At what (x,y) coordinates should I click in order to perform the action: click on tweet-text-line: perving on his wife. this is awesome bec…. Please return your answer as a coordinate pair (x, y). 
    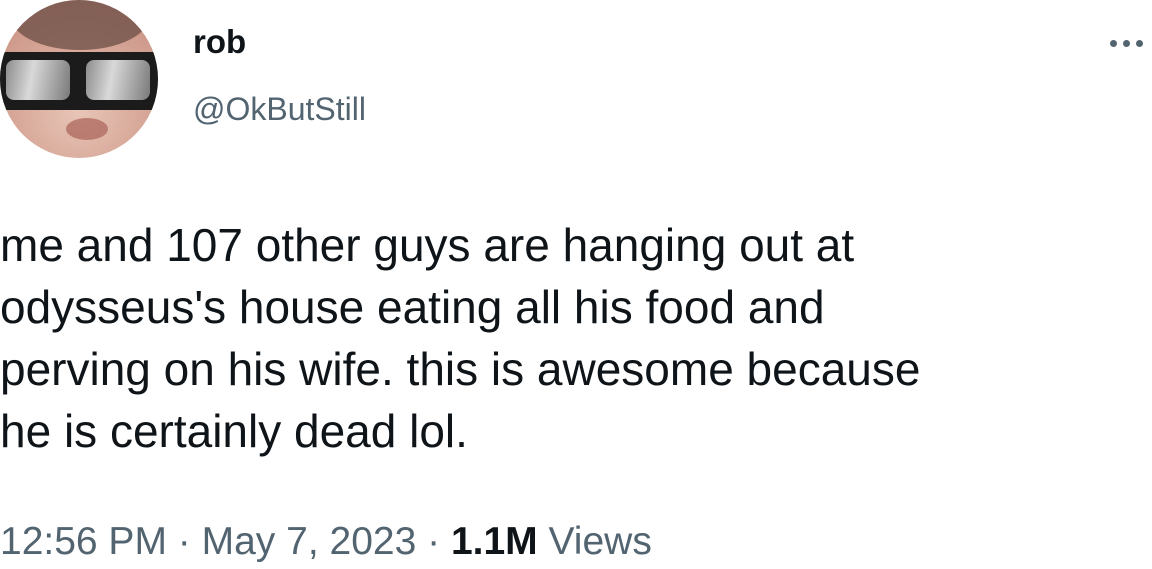
    Looking at the image, I should click on (460, 369).